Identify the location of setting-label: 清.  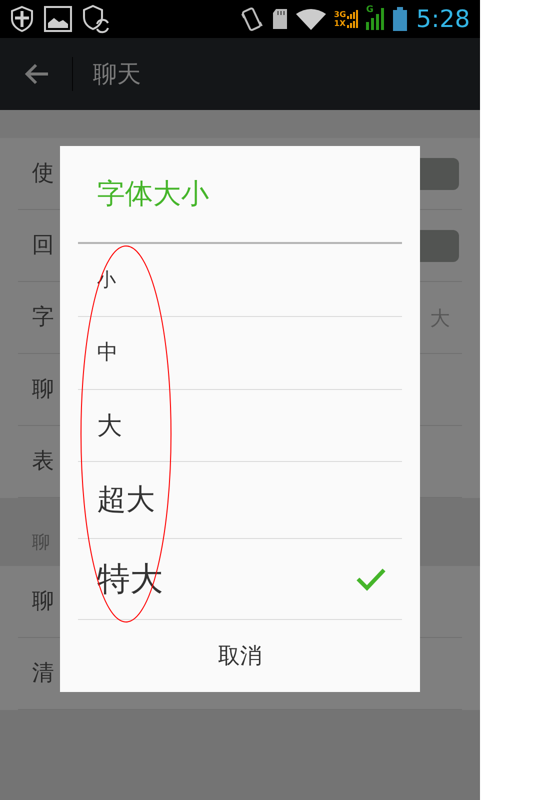
(42, 674).